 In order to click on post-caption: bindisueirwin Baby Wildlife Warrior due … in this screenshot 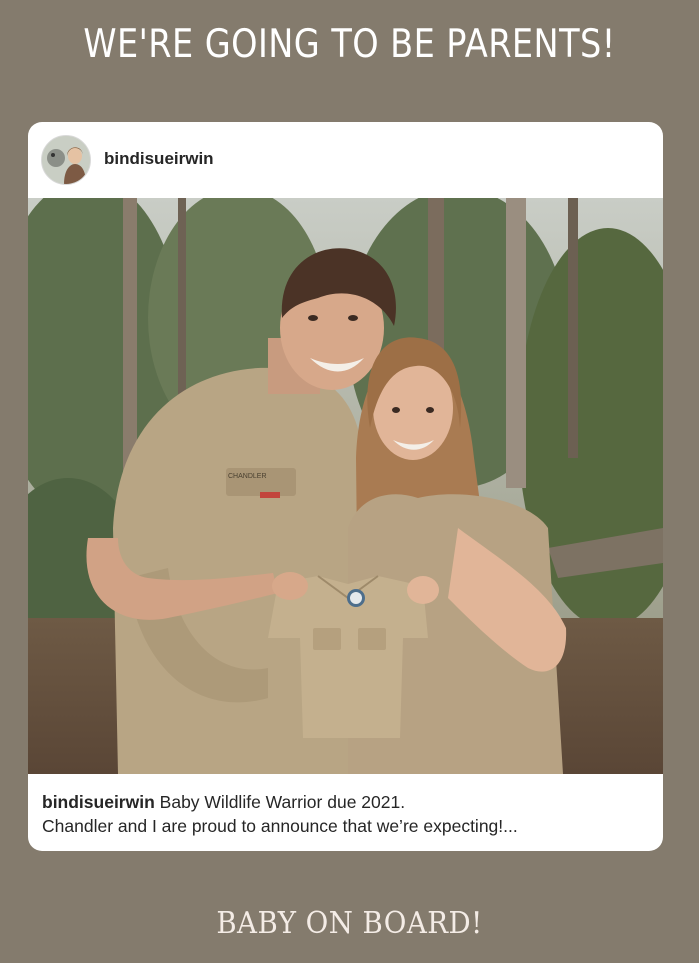, I will do `click(347, 814)`.